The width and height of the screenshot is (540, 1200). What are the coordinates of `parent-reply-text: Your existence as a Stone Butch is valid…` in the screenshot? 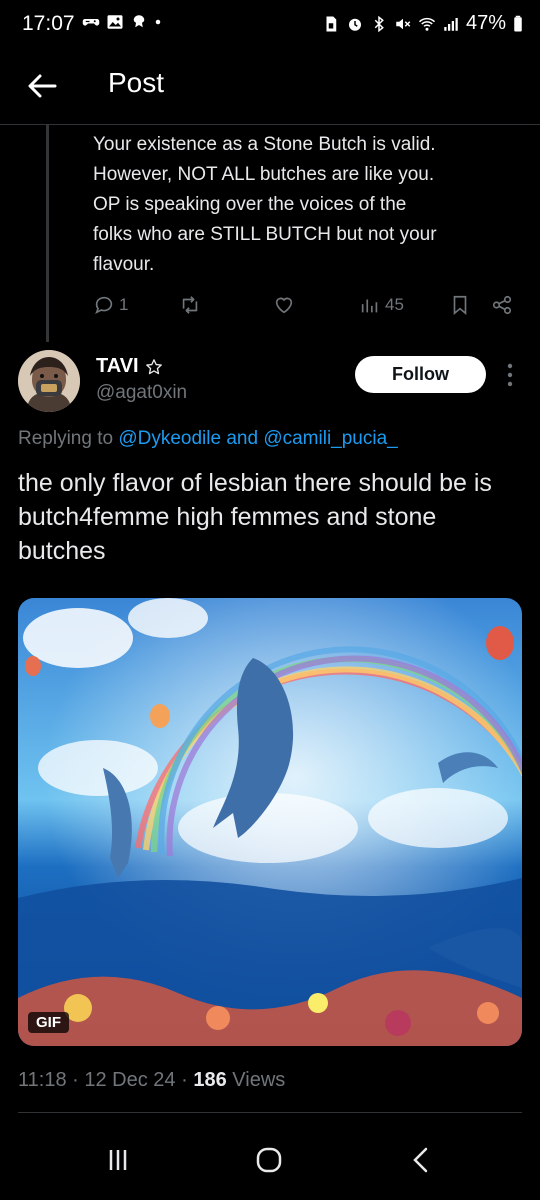 It's located at (265, 204).